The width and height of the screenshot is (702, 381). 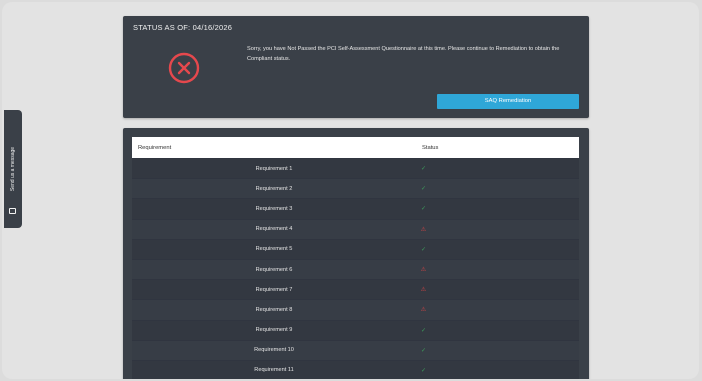 What do you see at coordinates (274, 309) in the screenshot?
I see `requirement-name: Requirement 8` at bounding box center [274, 309].